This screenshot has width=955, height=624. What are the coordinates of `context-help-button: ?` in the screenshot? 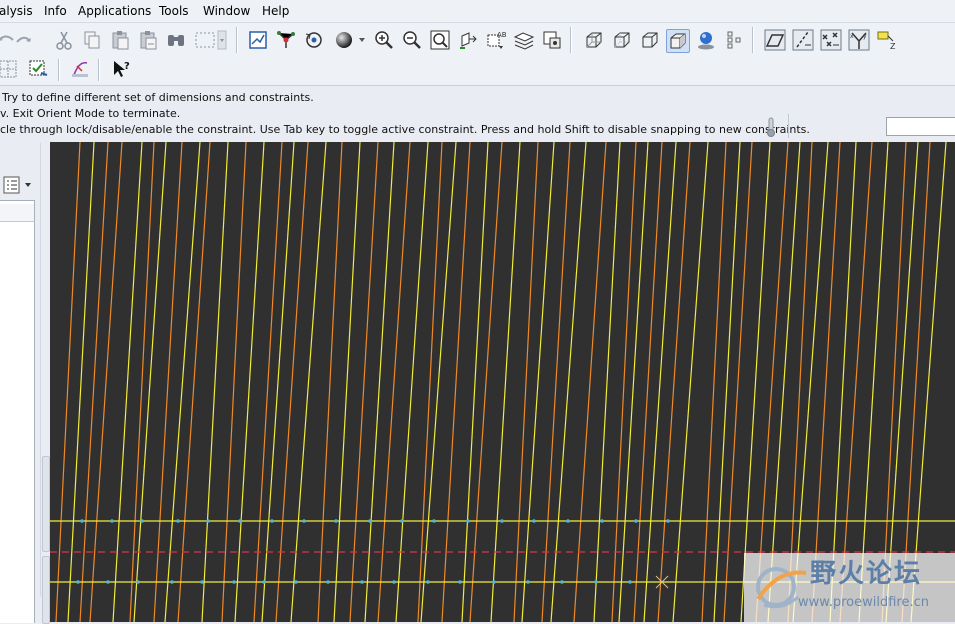 It's located at (122, 69).